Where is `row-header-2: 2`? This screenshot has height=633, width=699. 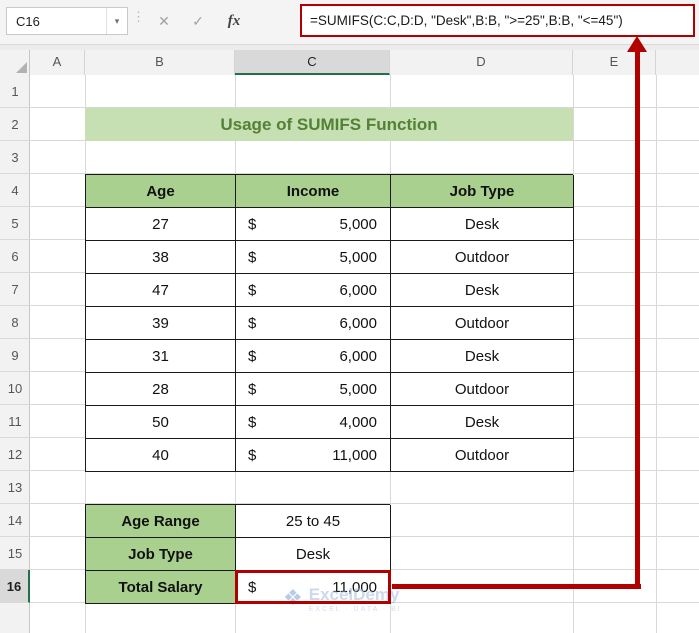 row-header-2: 2 is located at coordinates (15, 124).